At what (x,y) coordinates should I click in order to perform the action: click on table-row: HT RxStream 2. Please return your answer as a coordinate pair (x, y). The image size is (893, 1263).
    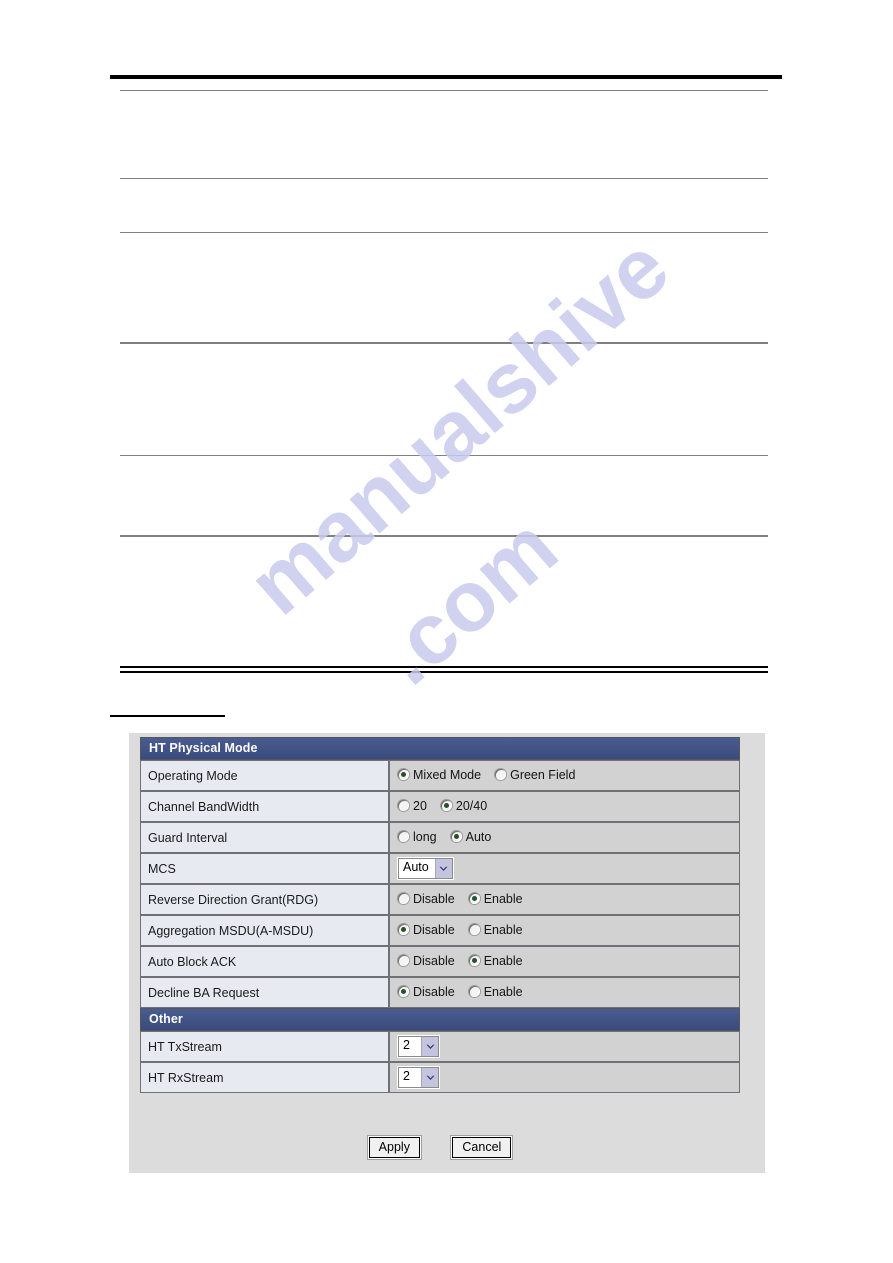
    Looking at the image, I should click on (440, 1077).